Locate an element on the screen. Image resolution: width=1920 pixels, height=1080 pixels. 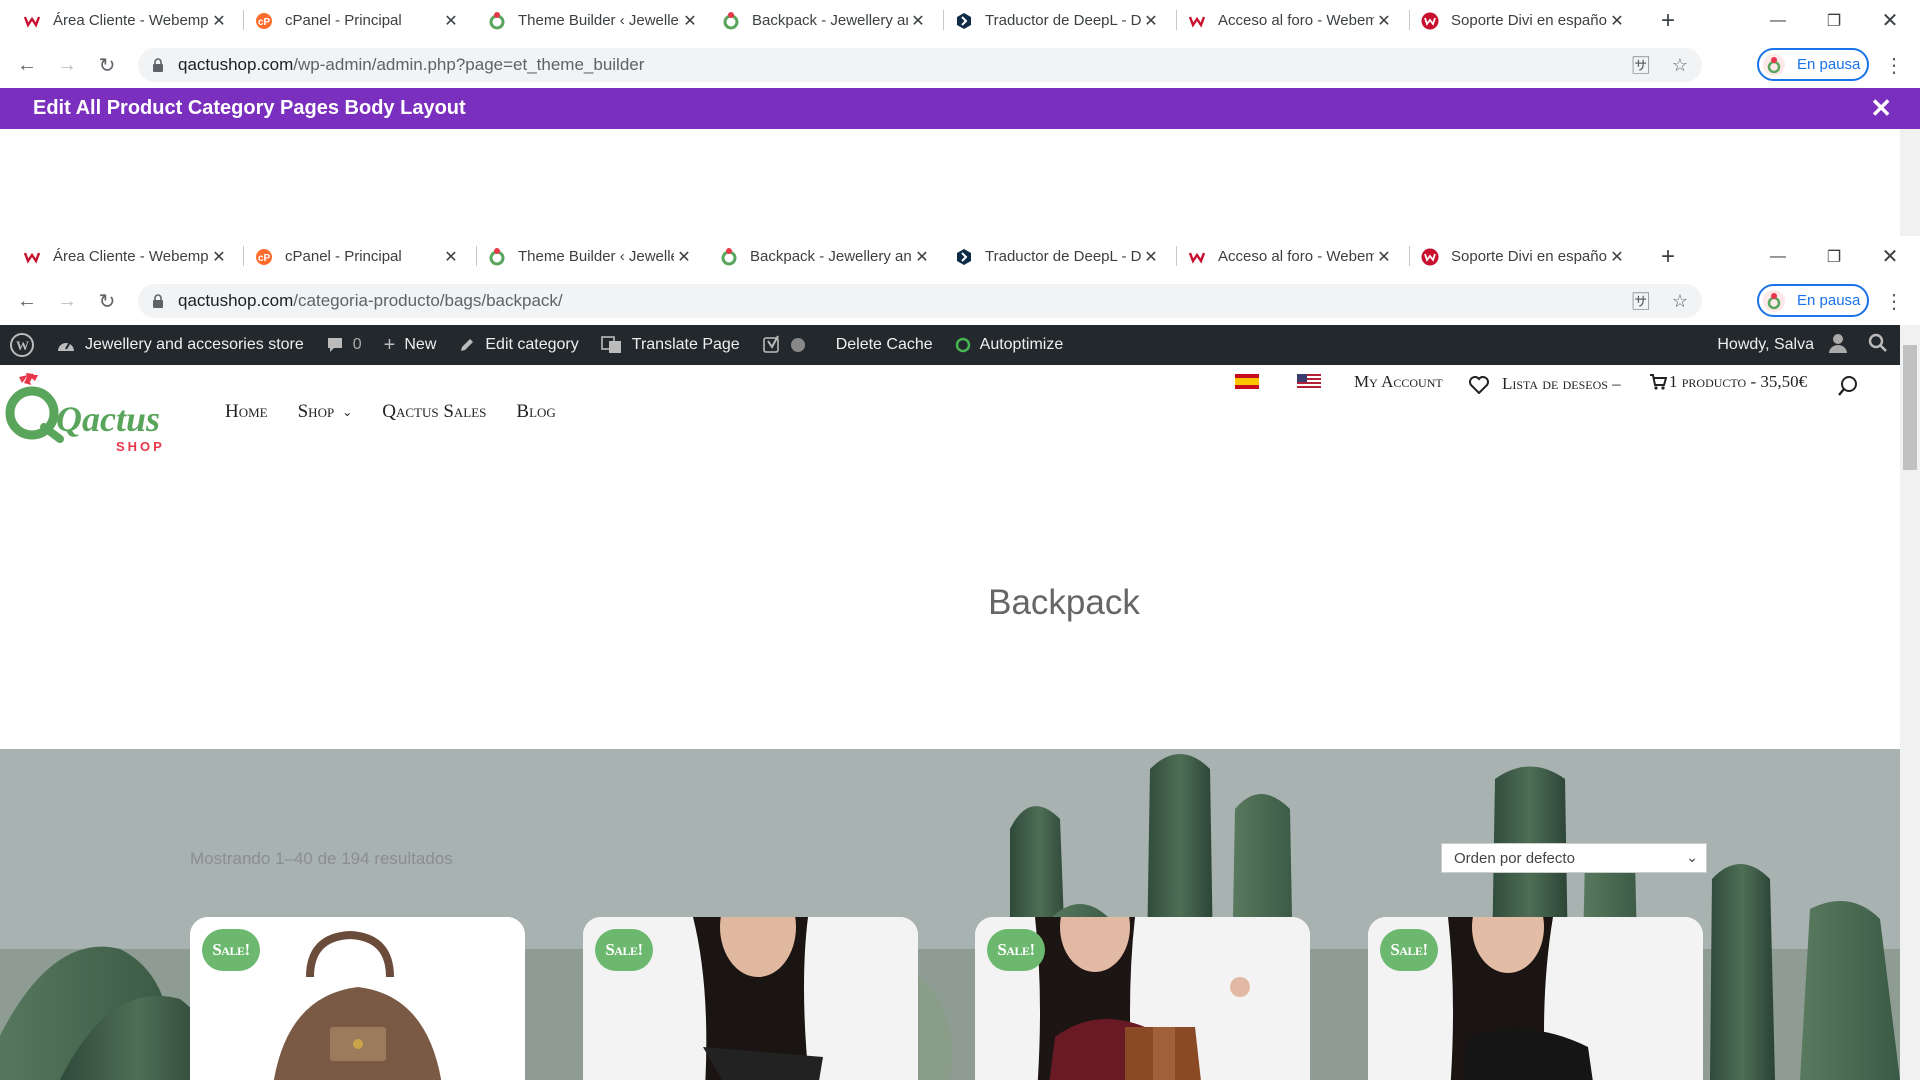
wordpress-logo-icon: W is located at coordinates (22, 345).